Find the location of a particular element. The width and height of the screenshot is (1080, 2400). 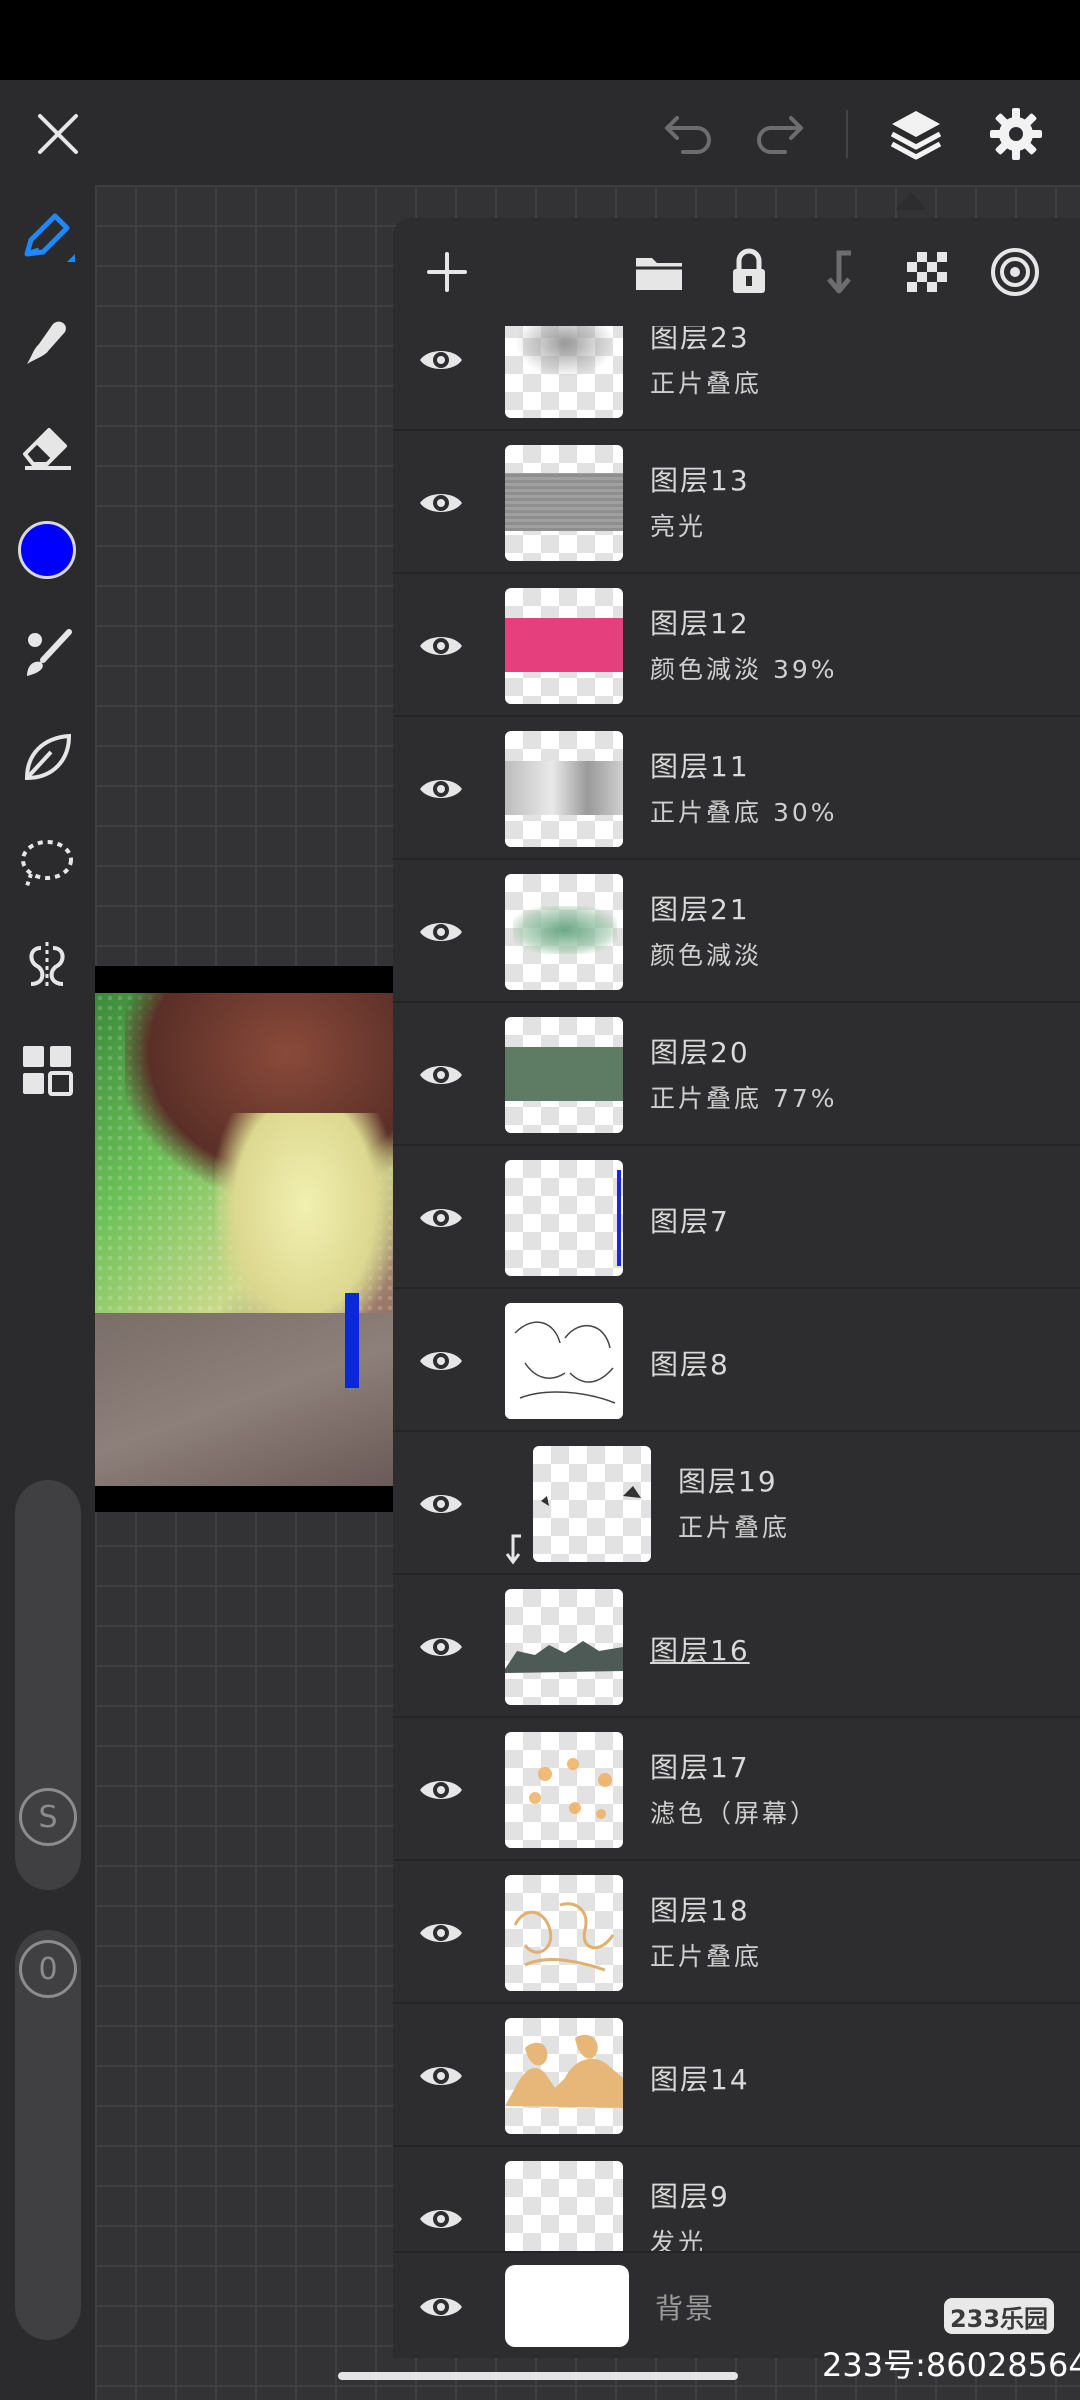

top-bar is located at coordinates (540, 132).